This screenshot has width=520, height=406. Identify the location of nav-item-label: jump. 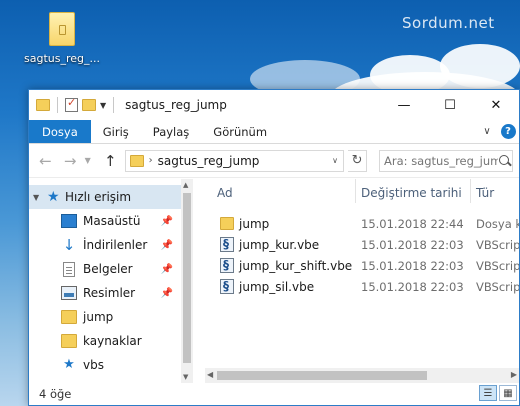
(98, 317).